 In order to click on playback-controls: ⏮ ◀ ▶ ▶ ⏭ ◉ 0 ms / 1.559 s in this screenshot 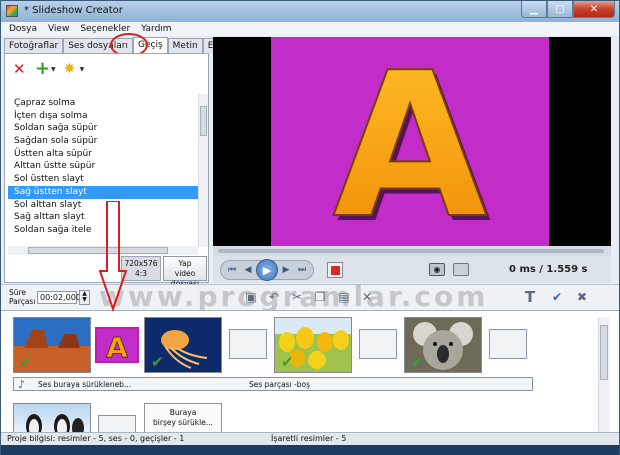, I will do `click(412, 269)`.